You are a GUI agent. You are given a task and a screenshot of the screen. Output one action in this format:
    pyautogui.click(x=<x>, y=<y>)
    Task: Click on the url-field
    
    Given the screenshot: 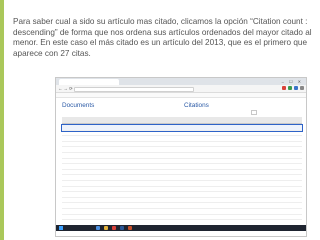 What is the action you would take?
    pyautogui.click(x=134, y=89)
    